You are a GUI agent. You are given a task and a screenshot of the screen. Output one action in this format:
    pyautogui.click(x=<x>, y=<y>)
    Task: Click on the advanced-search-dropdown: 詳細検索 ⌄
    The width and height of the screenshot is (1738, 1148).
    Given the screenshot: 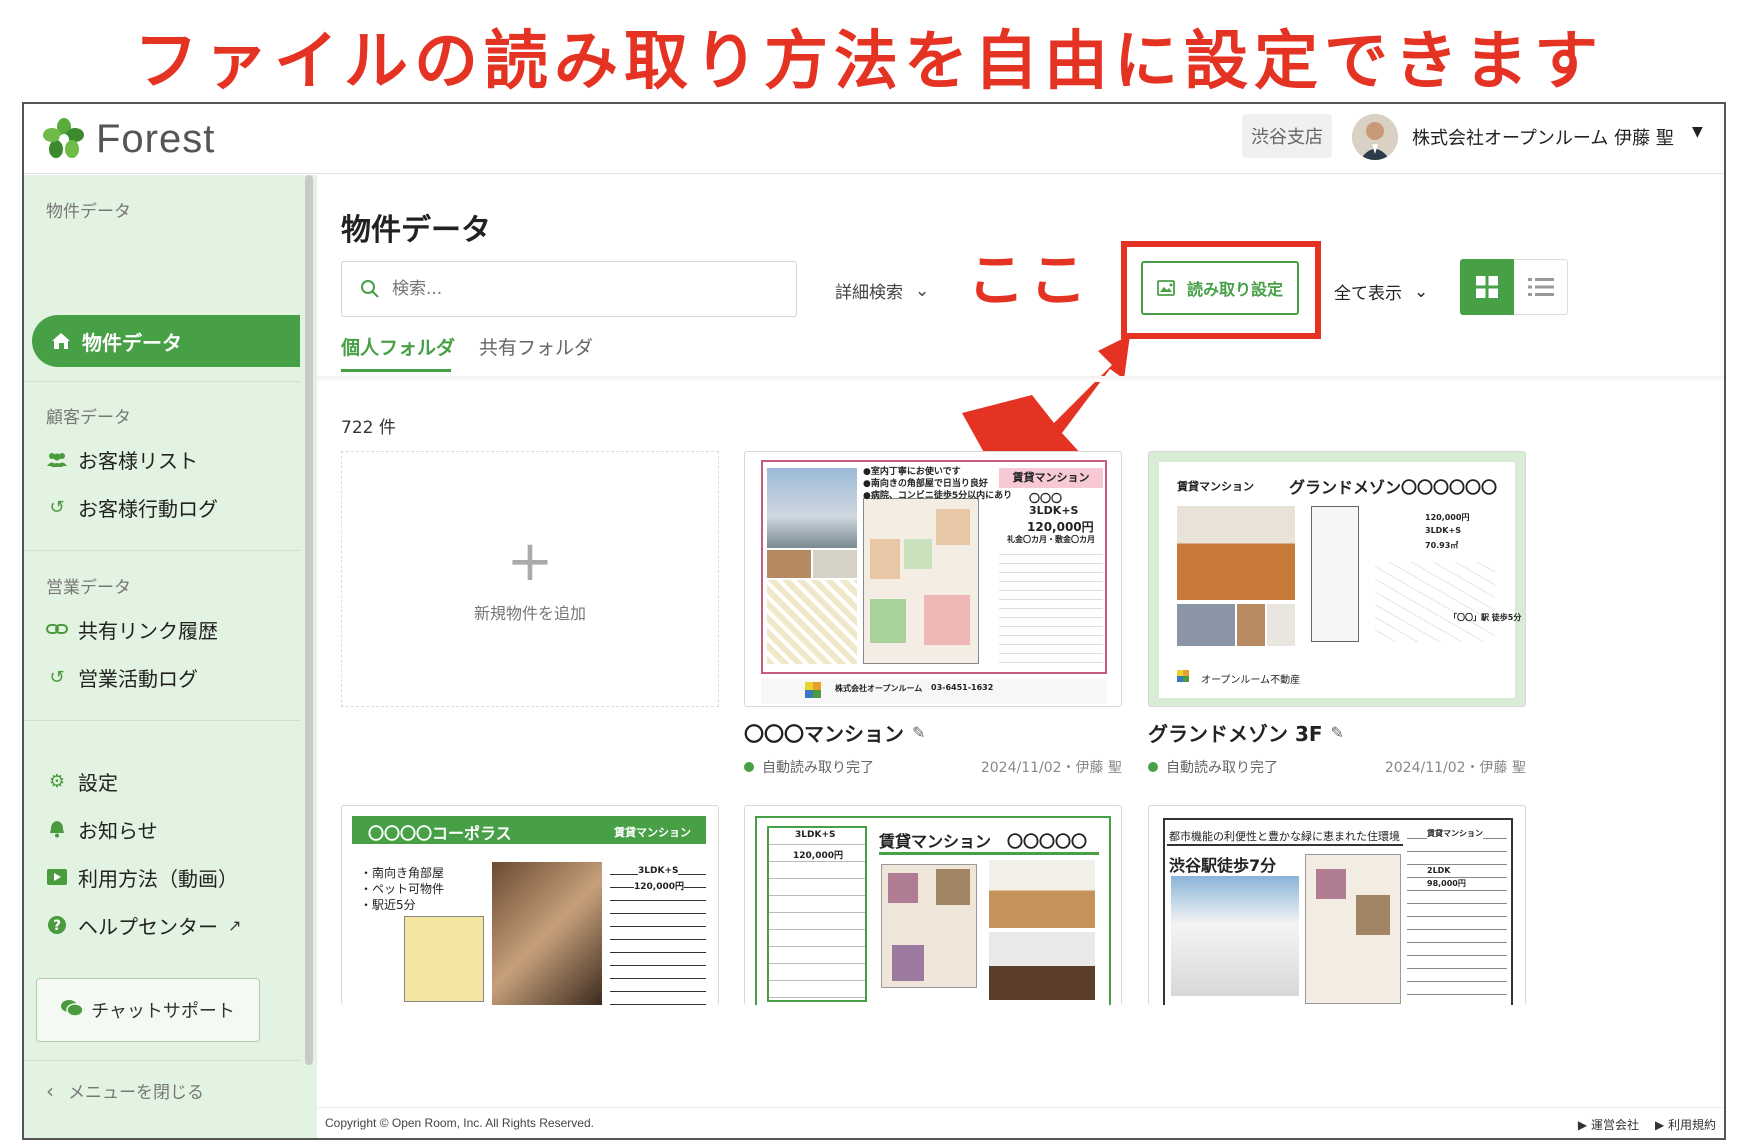 What is the action you would take?
    pyautogui.click(x=882, y=291)
    